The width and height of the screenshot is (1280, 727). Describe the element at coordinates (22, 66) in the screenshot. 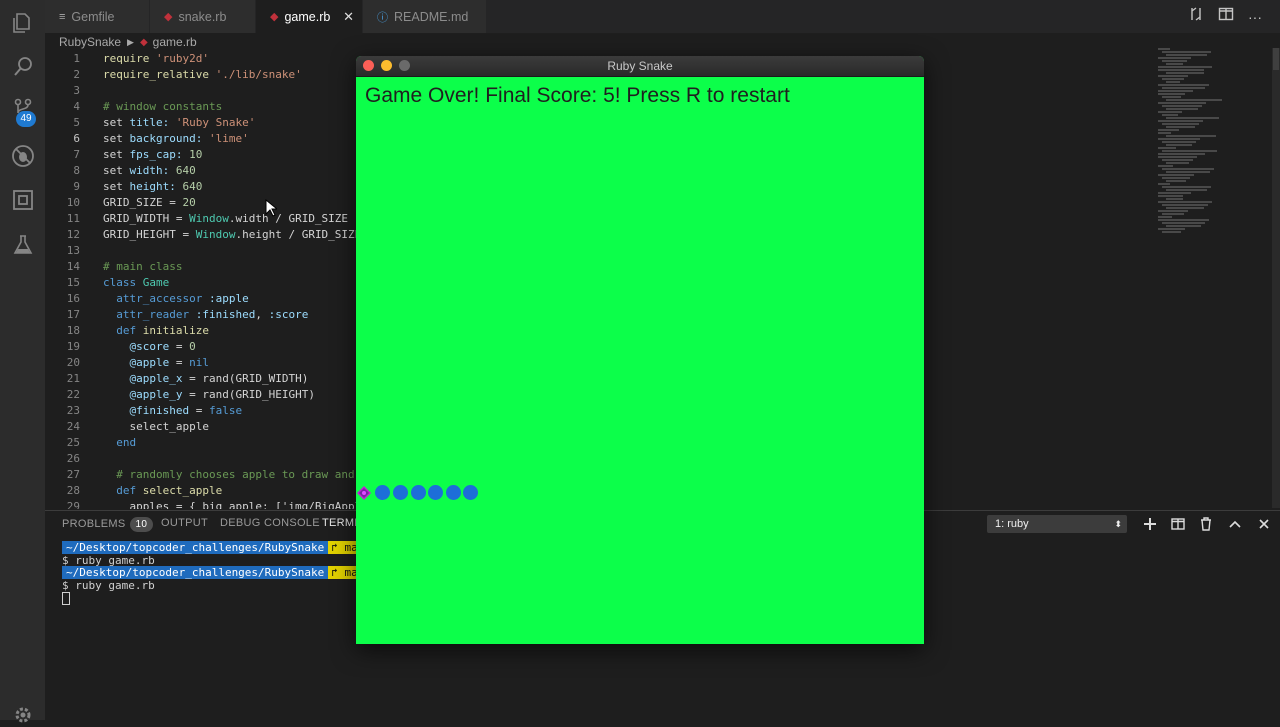

I see `search-icon` at that location.